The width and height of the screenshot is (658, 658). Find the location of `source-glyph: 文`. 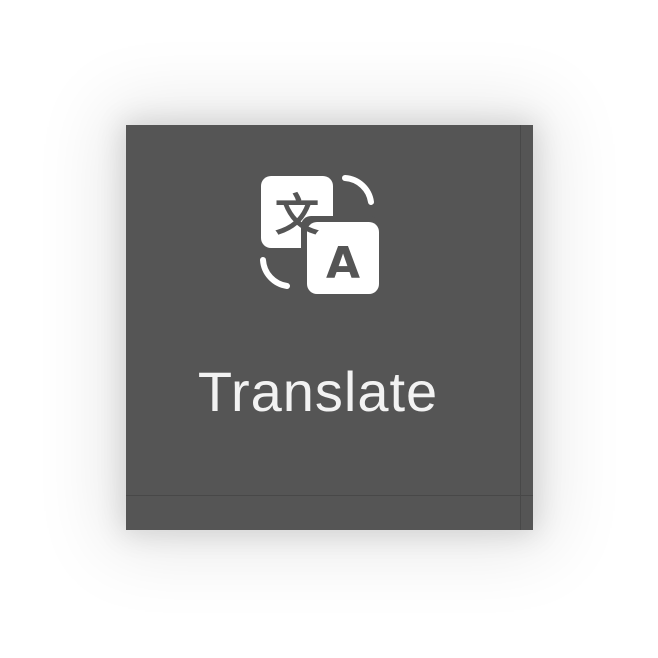

source-glyph: 文 is located at coordinates (297, 215).